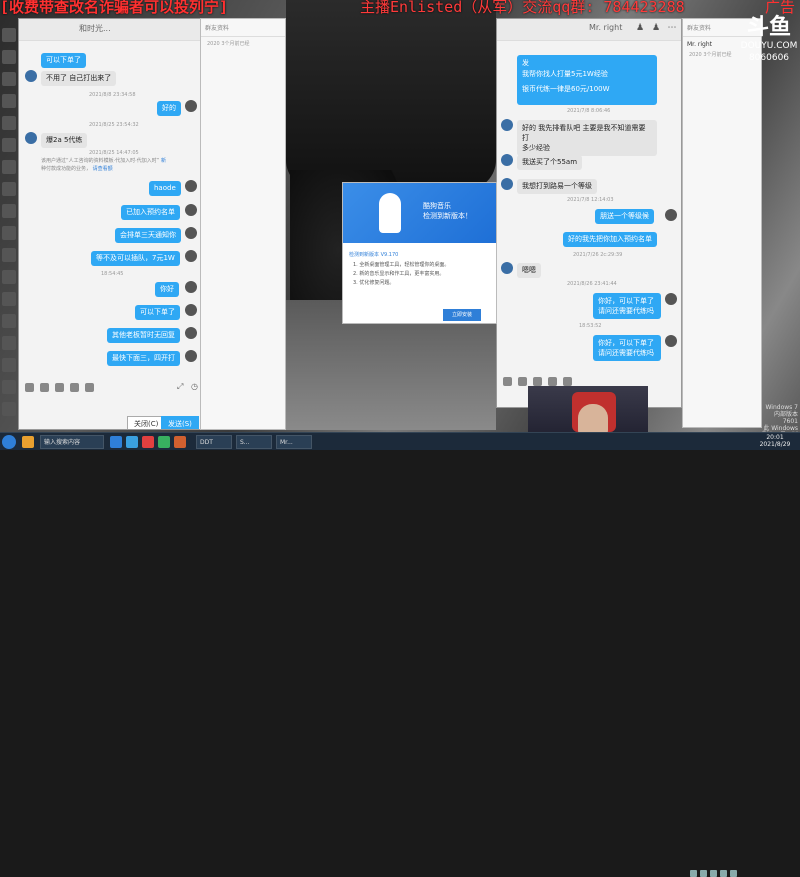  I want to click on chat-message: 你好，可以下单了 请问还需要代练吗, so click(627, 306).